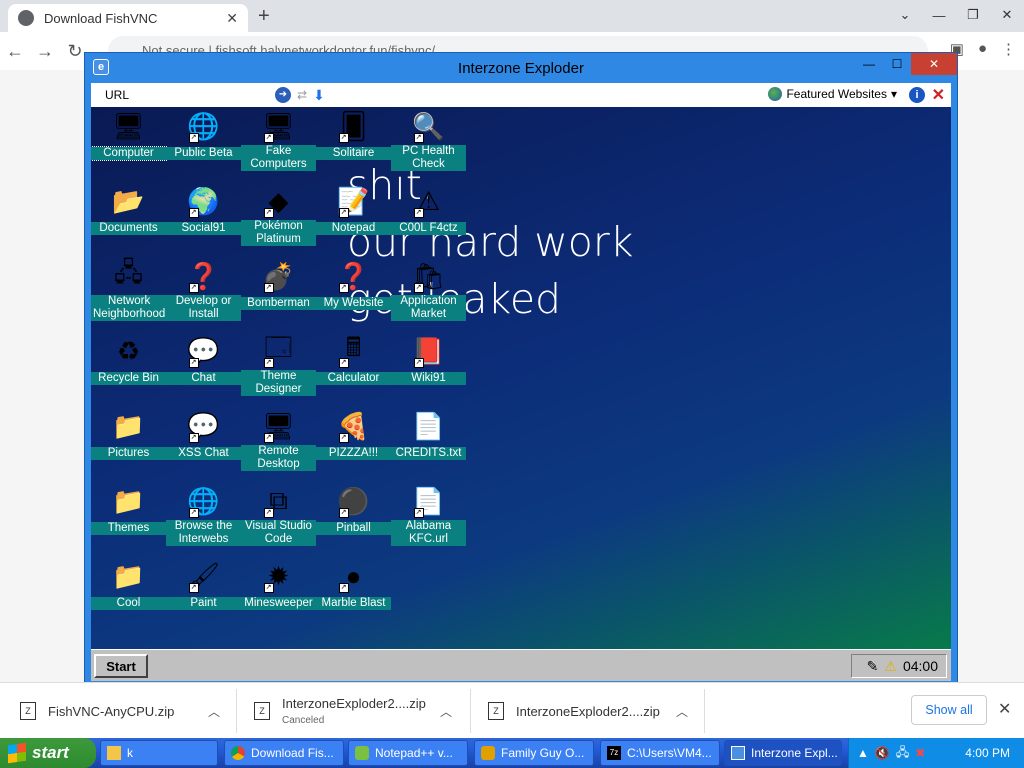  What do you see at coordinates (278, 426) in the screenshot?
I see `app-icon: 🖥 ↗` at bounding box center [278, 426].